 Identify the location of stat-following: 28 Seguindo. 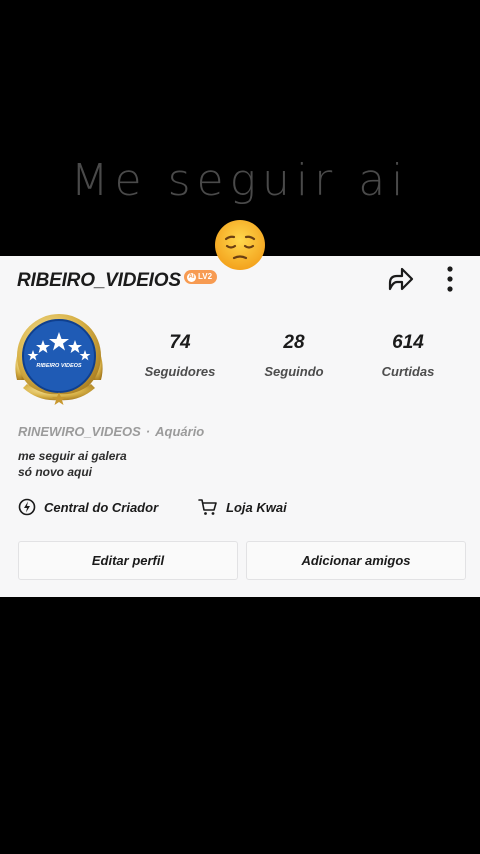
(294, 355).